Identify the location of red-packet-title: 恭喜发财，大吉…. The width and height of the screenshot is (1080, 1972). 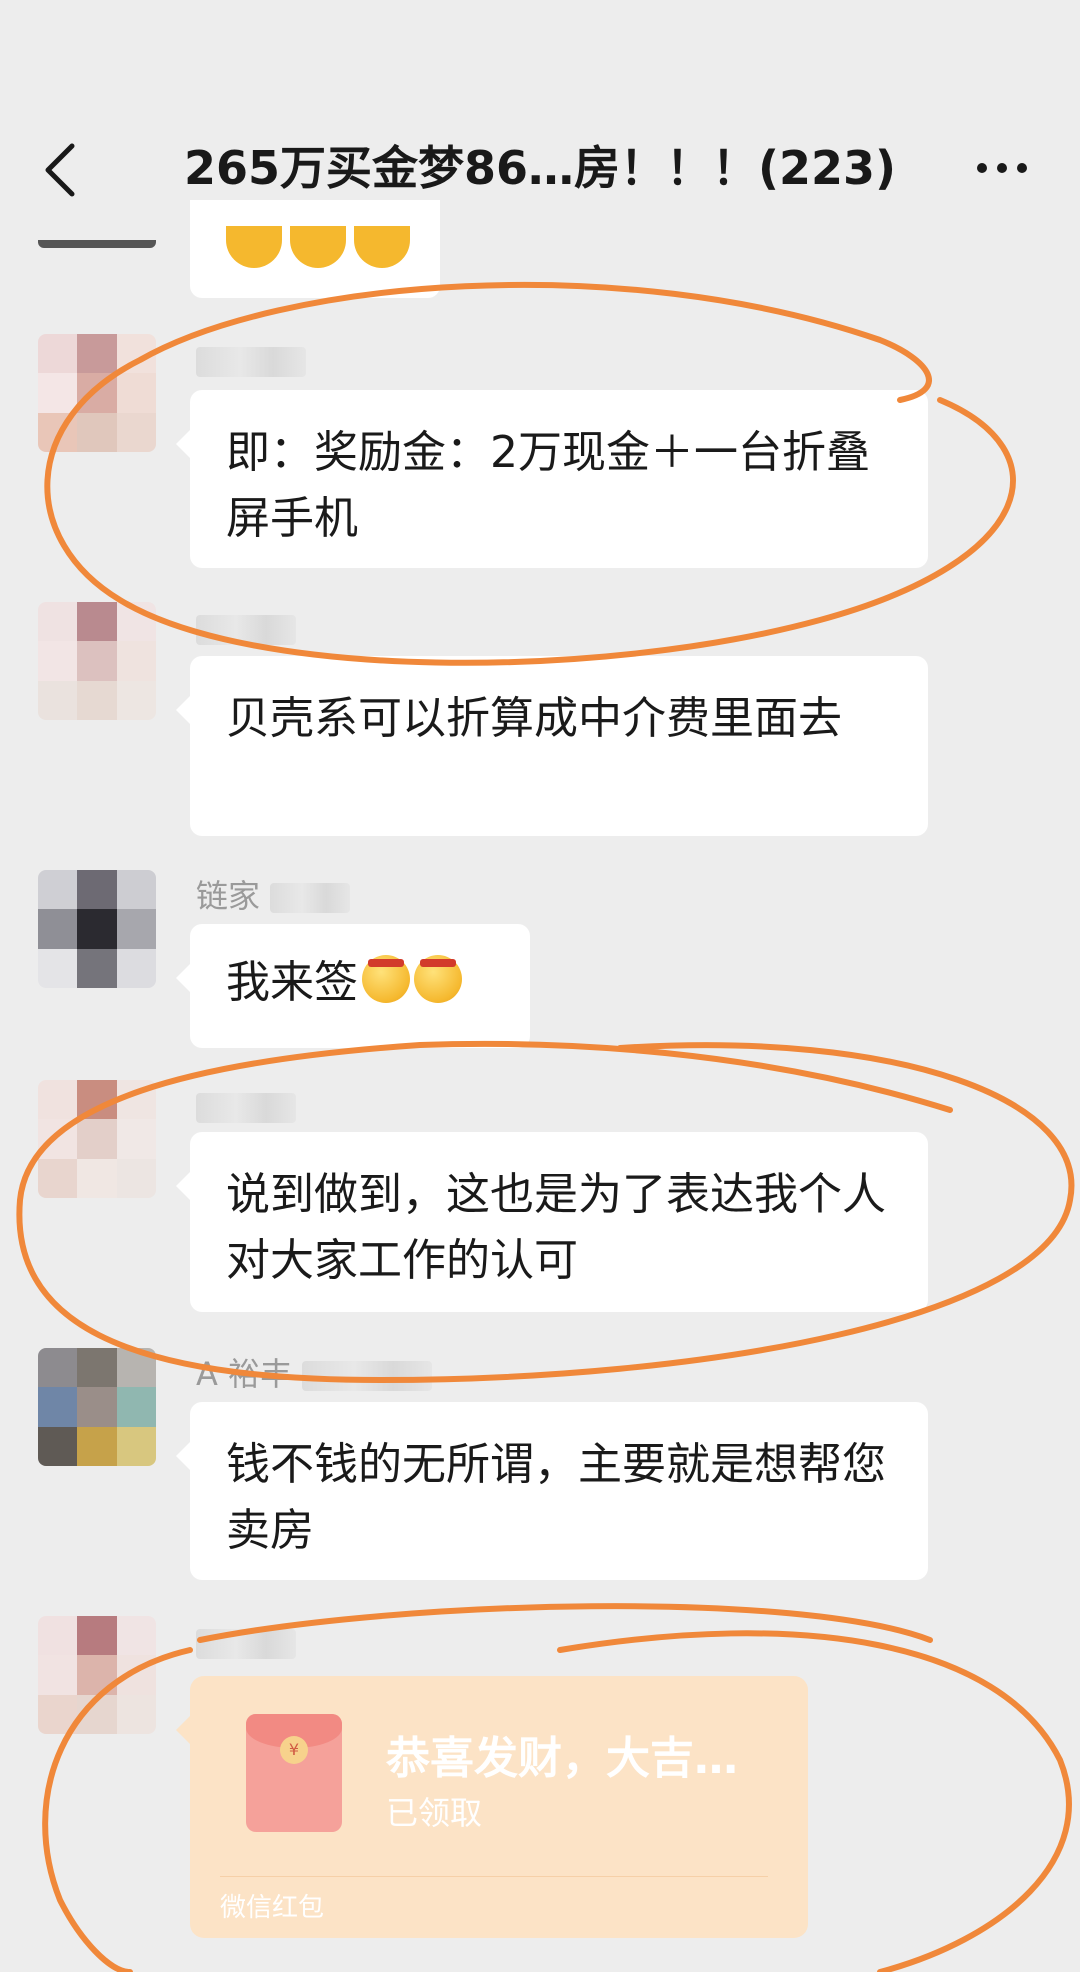
(562, 1758).